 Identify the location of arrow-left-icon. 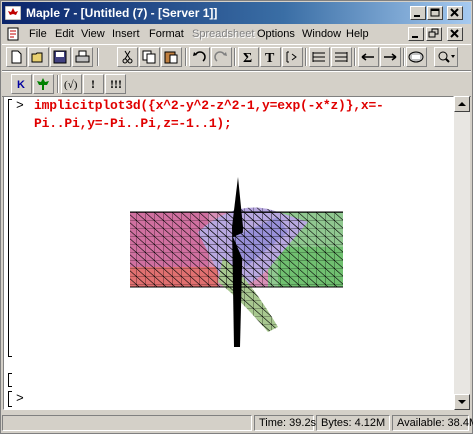
(368, 57).